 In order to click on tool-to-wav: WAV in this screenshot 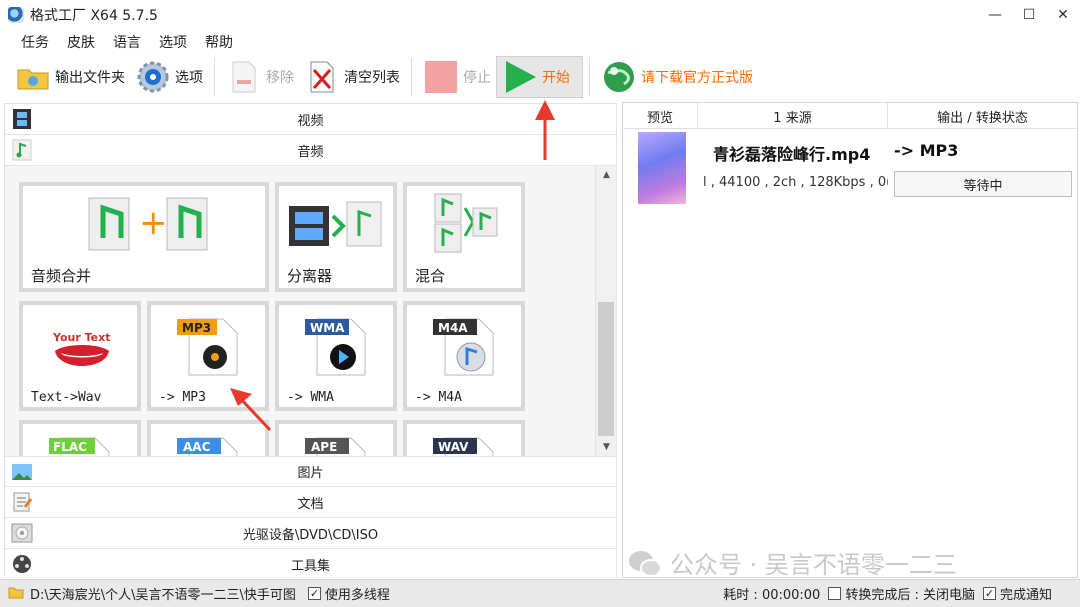, I will do `click(464, 438)`.